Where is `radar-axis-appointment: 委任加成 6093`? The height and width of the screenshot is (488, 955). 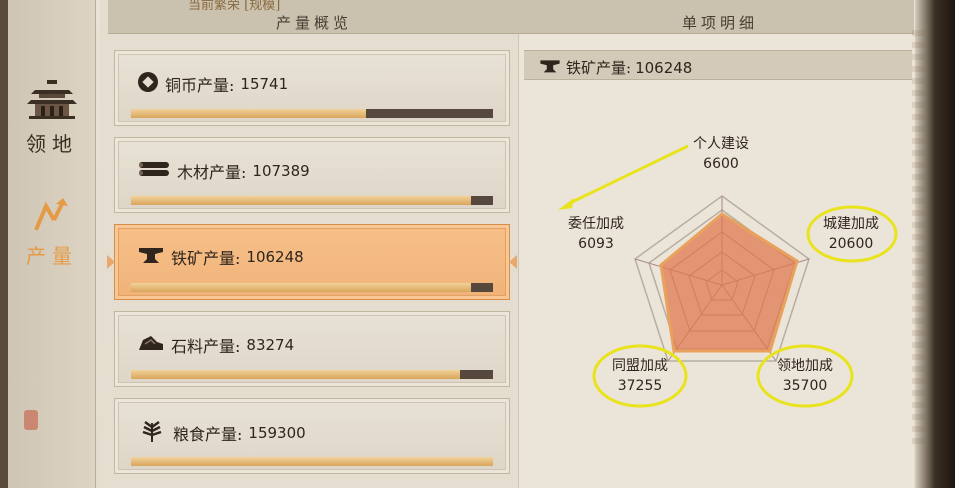 radar-axis-appointment: 委任加成 6093 is located at coordinates (596, 234).